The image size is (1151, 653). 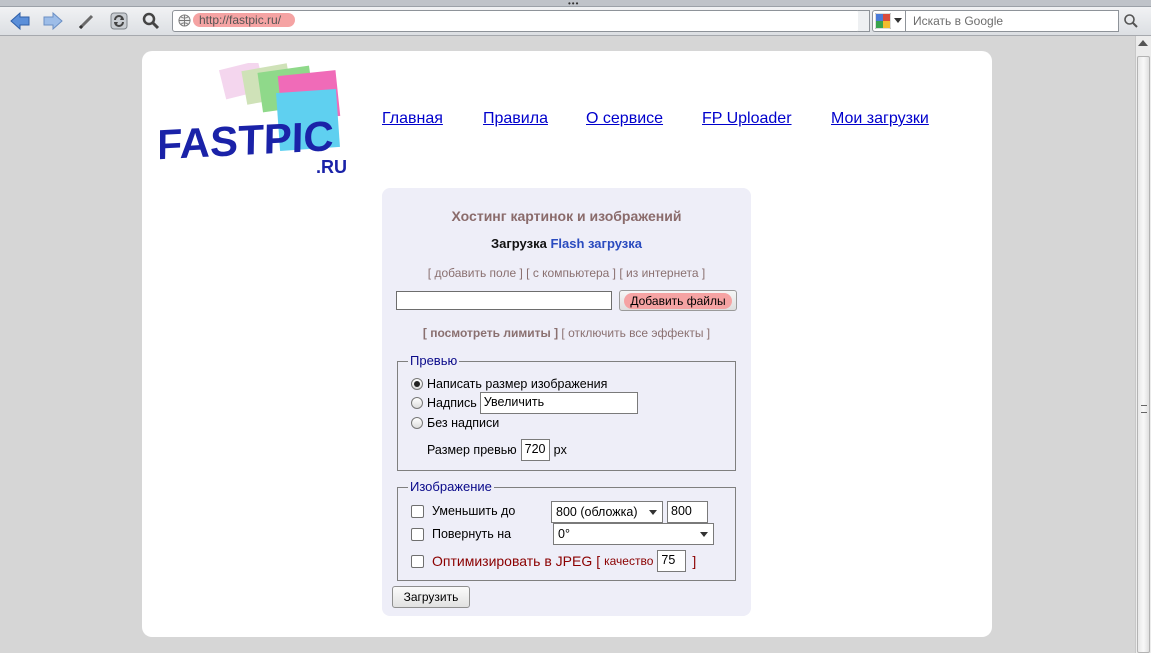 I want to click on nav-fp-uploader: FP Uploader, so click(x=747, y=119).